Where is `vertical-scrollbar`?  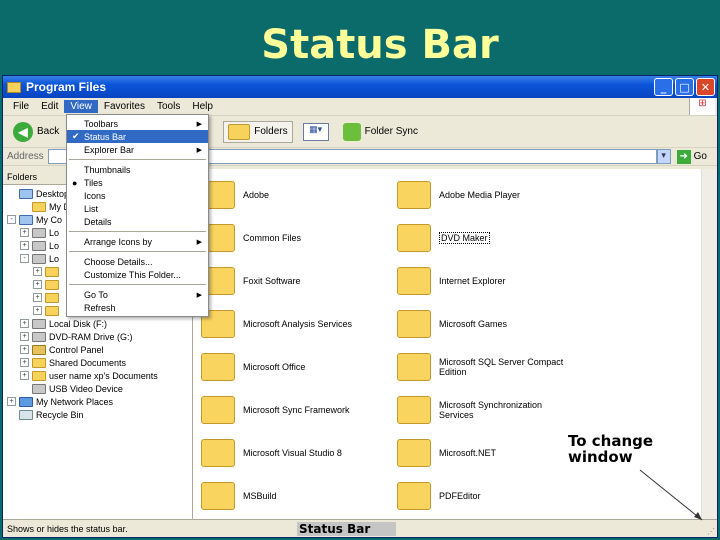
vertical-scrollbar is located at coordinates (709, 344).